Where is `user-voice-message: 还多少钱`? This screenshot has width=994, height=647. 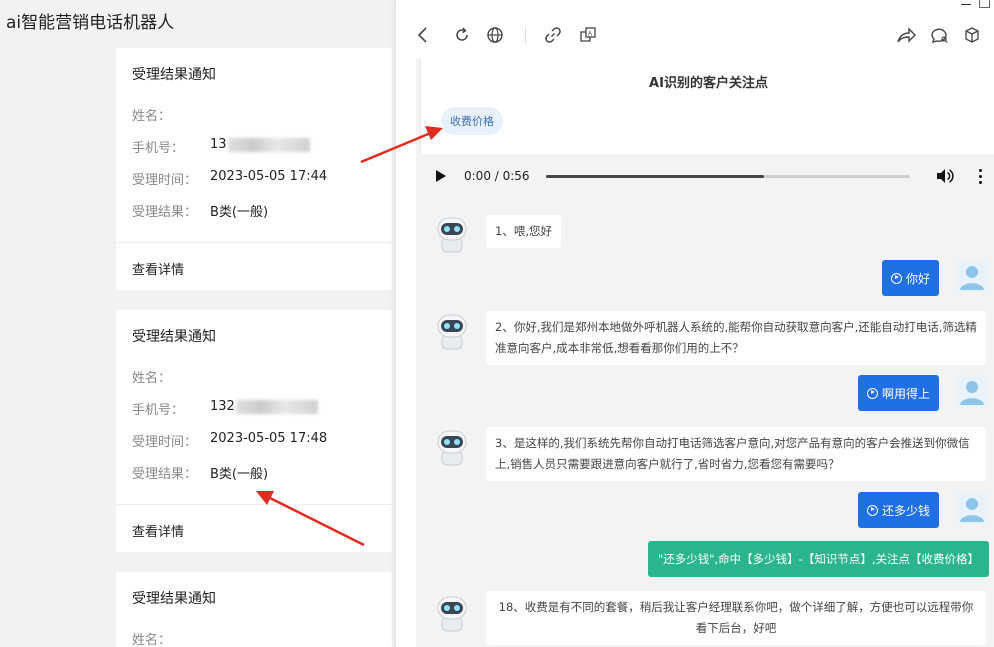 user-voice-message: 还多少钱 is located at coordinates (898, 510).